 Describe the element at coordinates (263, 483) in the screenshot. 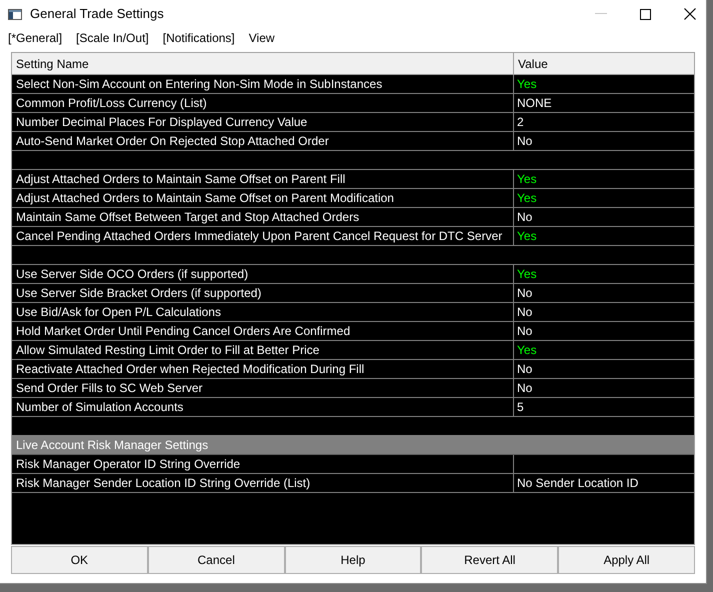

I see `table-cell: Risk Manager Sender Location ID String Override (List)` at that location.